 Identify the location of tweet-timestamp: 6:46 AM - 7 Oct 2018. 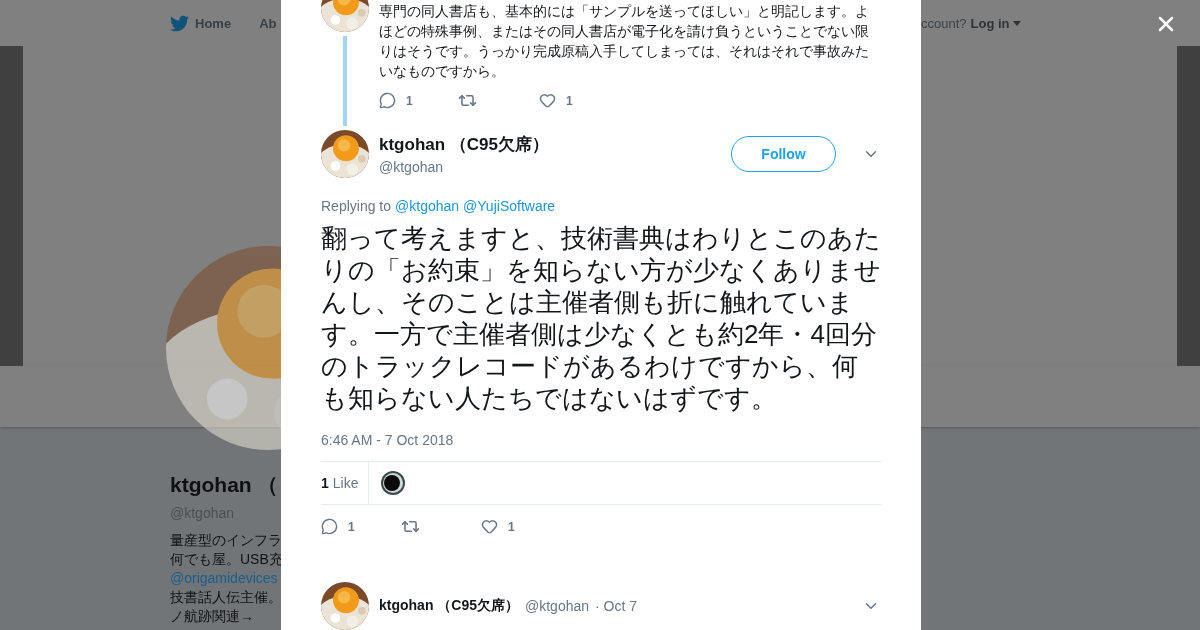
(388, 440).